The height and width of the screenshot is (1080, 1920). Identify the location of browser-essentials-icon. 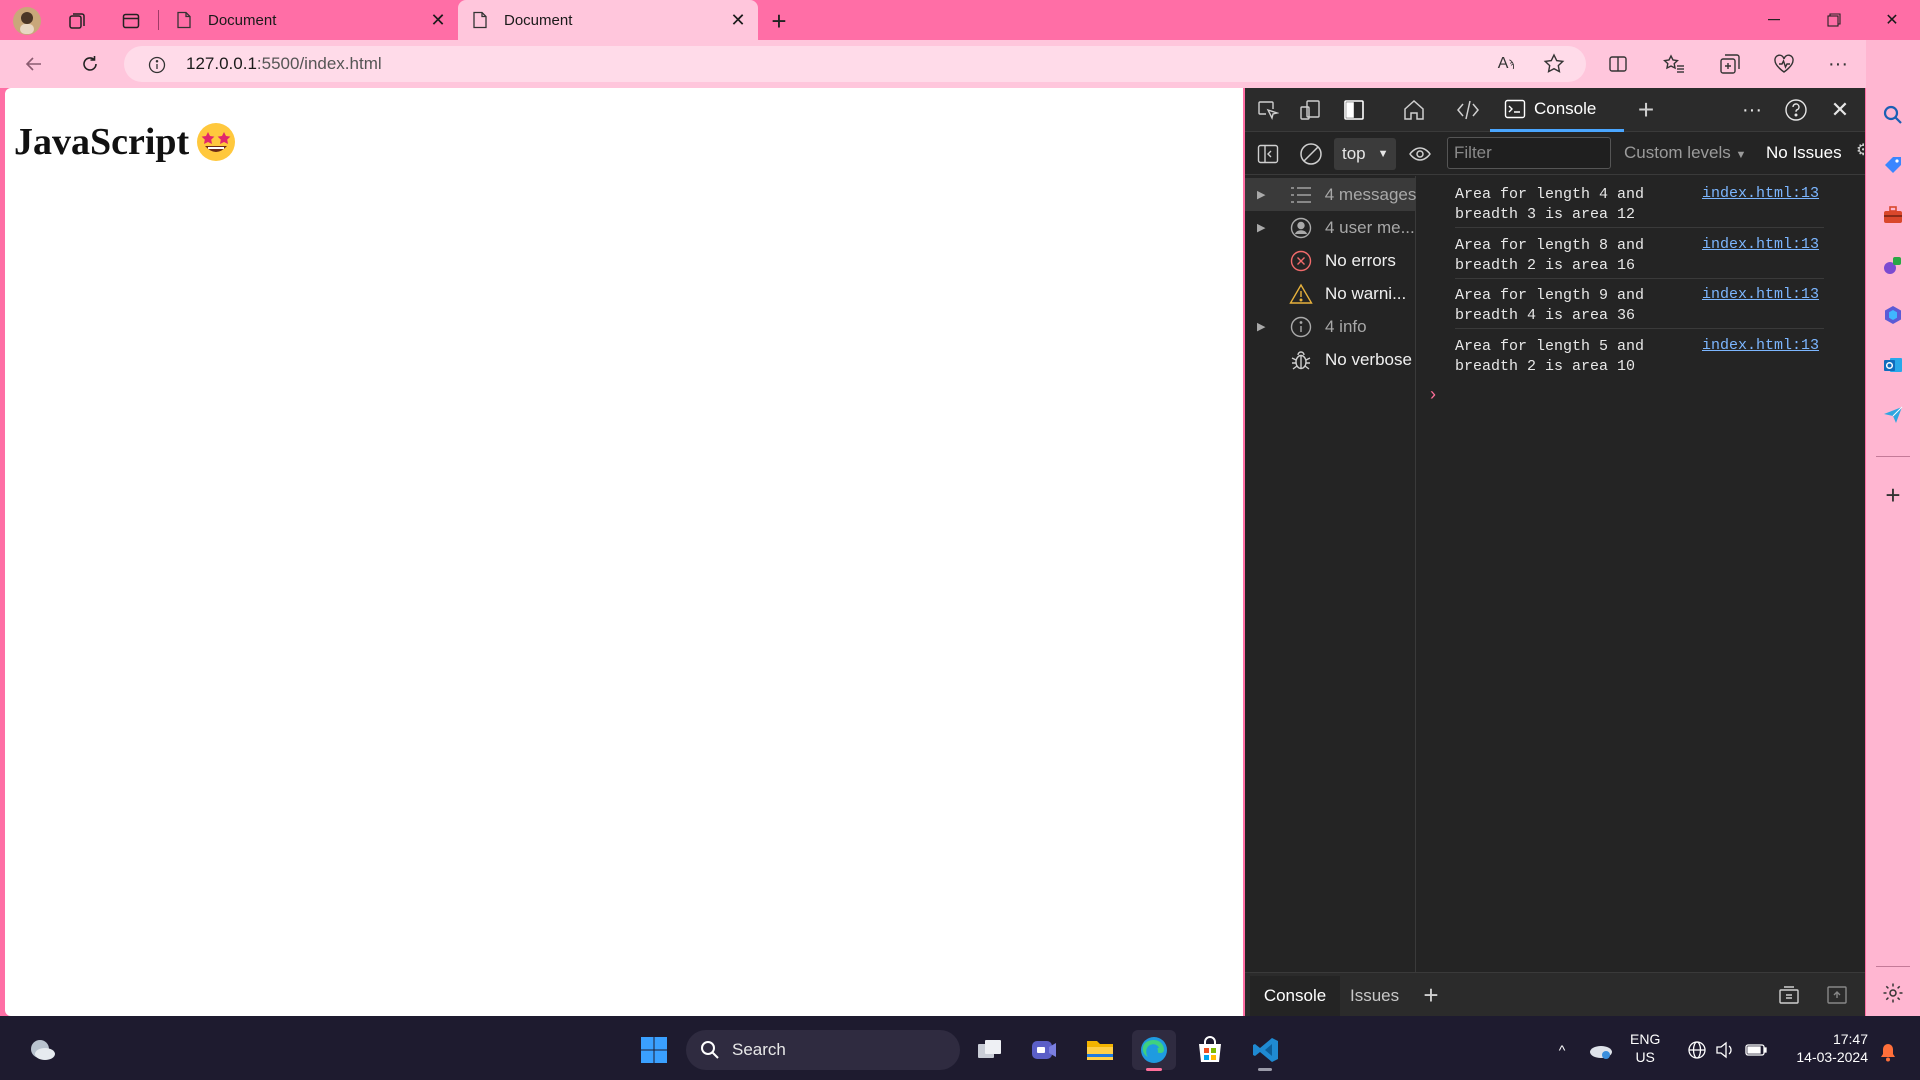
(1784, 64).